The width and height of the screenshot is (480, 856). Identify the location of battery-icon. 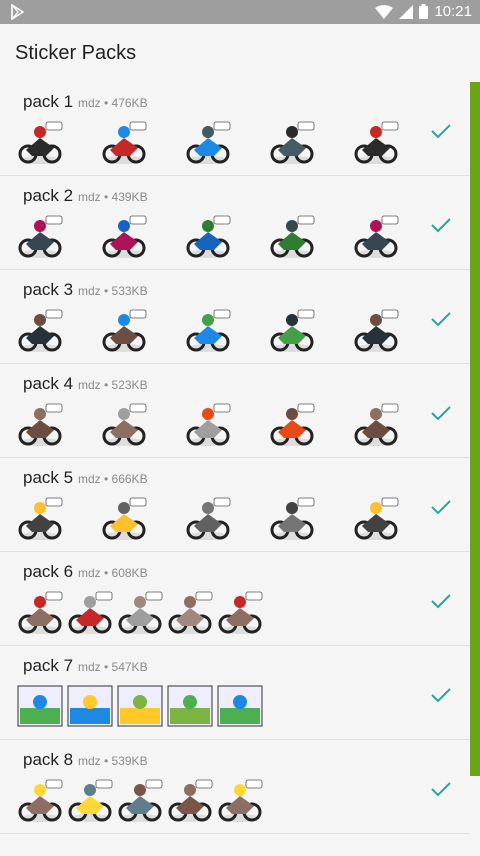
(424, 11).